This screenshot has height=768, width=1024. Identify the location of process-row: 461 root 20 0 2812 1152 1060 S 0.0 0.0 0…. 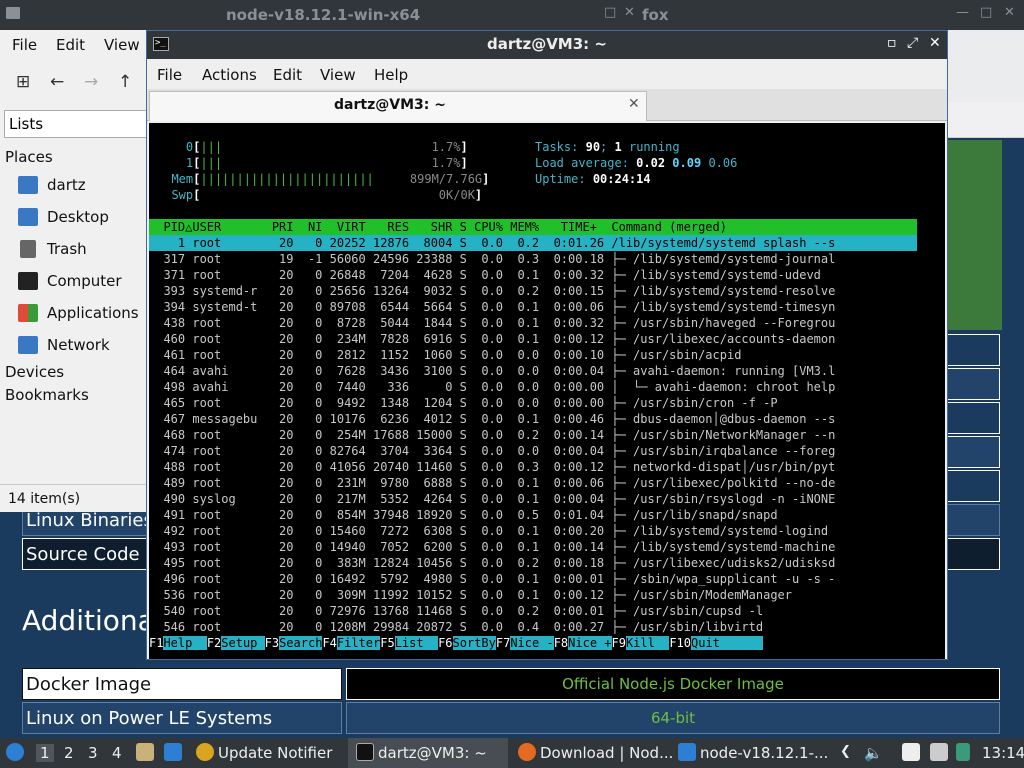
(533, 355).